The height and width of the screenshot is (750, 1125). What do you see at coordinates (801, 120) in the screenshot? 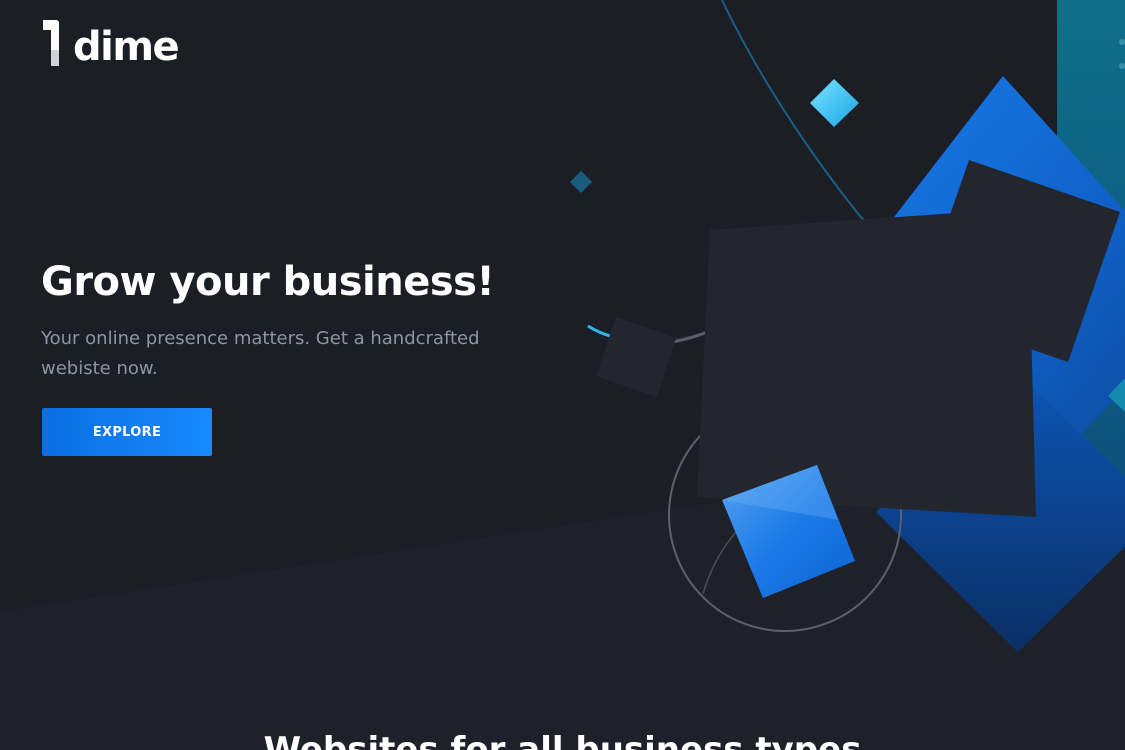
I see `large-arc-line` at bounding box center [801, 120].